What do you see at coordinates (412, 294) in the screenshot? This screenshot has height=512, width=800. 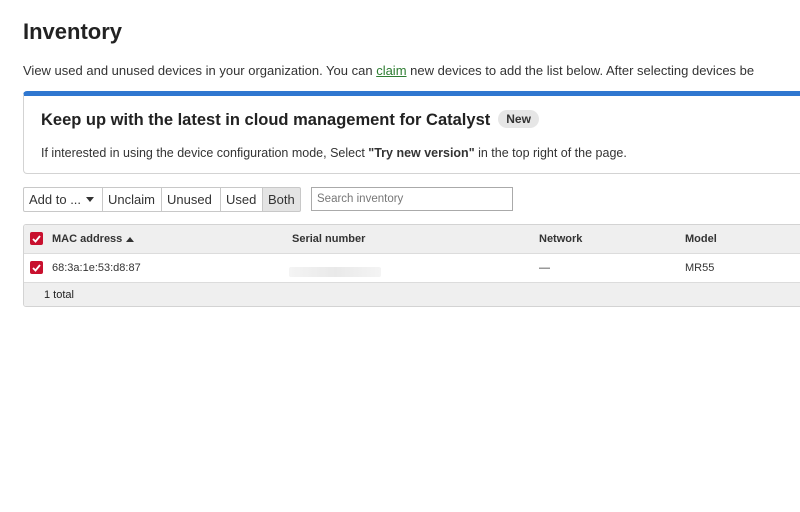 I see `table-footer: 1 total` at bounding box center [412, 294].